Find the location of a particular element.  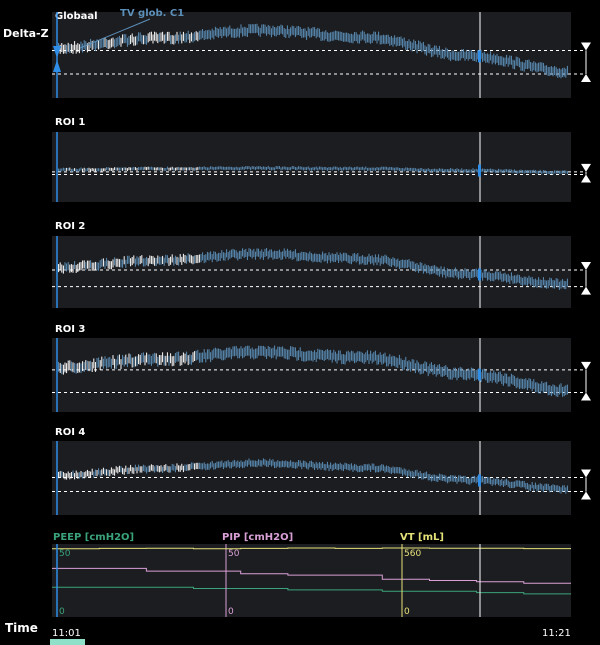

panel-title-2: ROI 1 is located at coordinates (70, 122).